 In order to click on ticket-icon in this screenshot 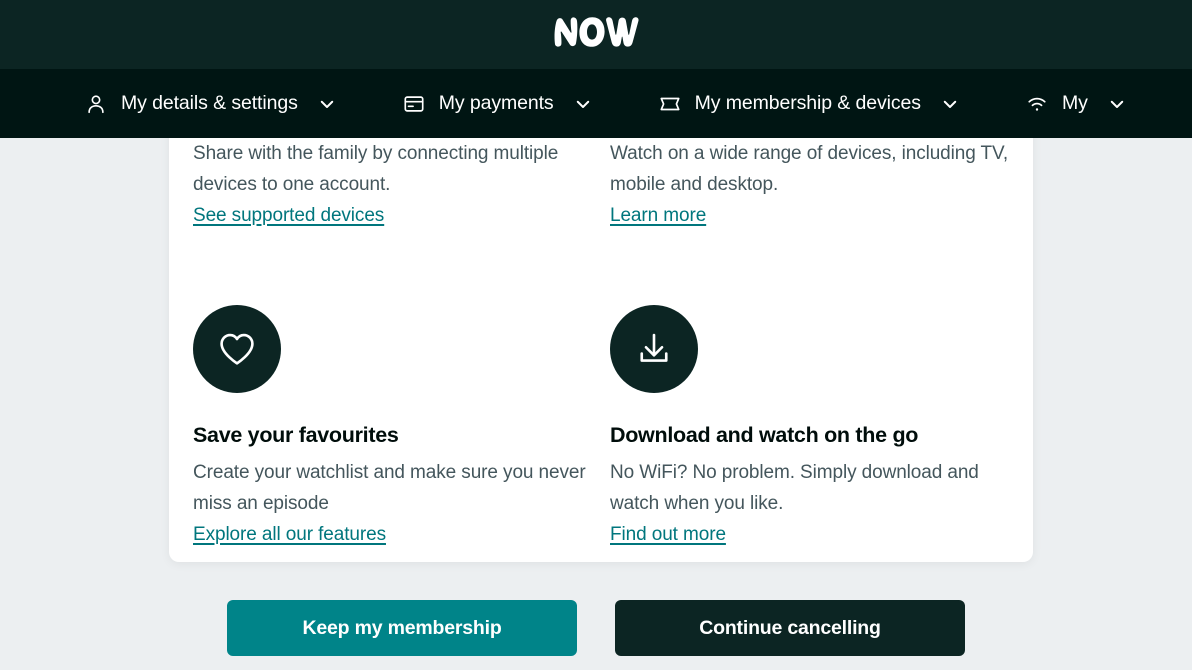, I will do `click(670, 104)`.